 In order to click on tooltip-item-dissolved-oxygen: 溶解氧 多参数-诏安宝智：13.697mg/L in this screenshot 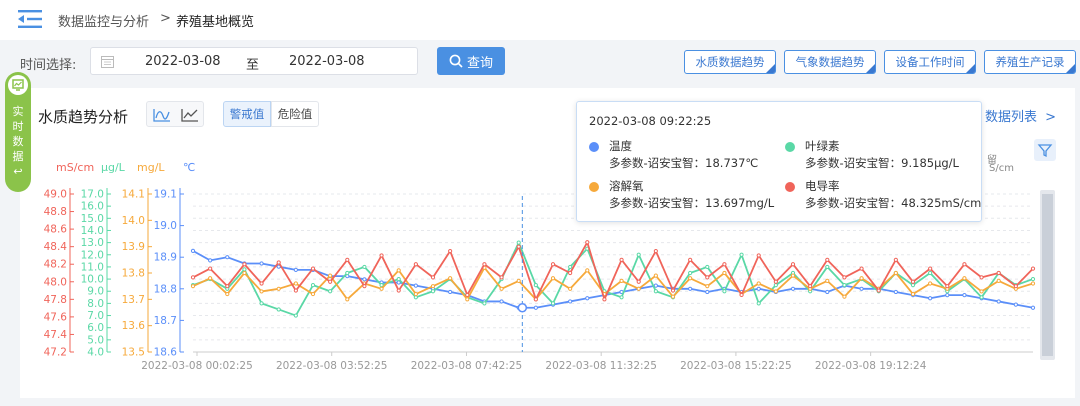, I will do `click(684, 195)`.